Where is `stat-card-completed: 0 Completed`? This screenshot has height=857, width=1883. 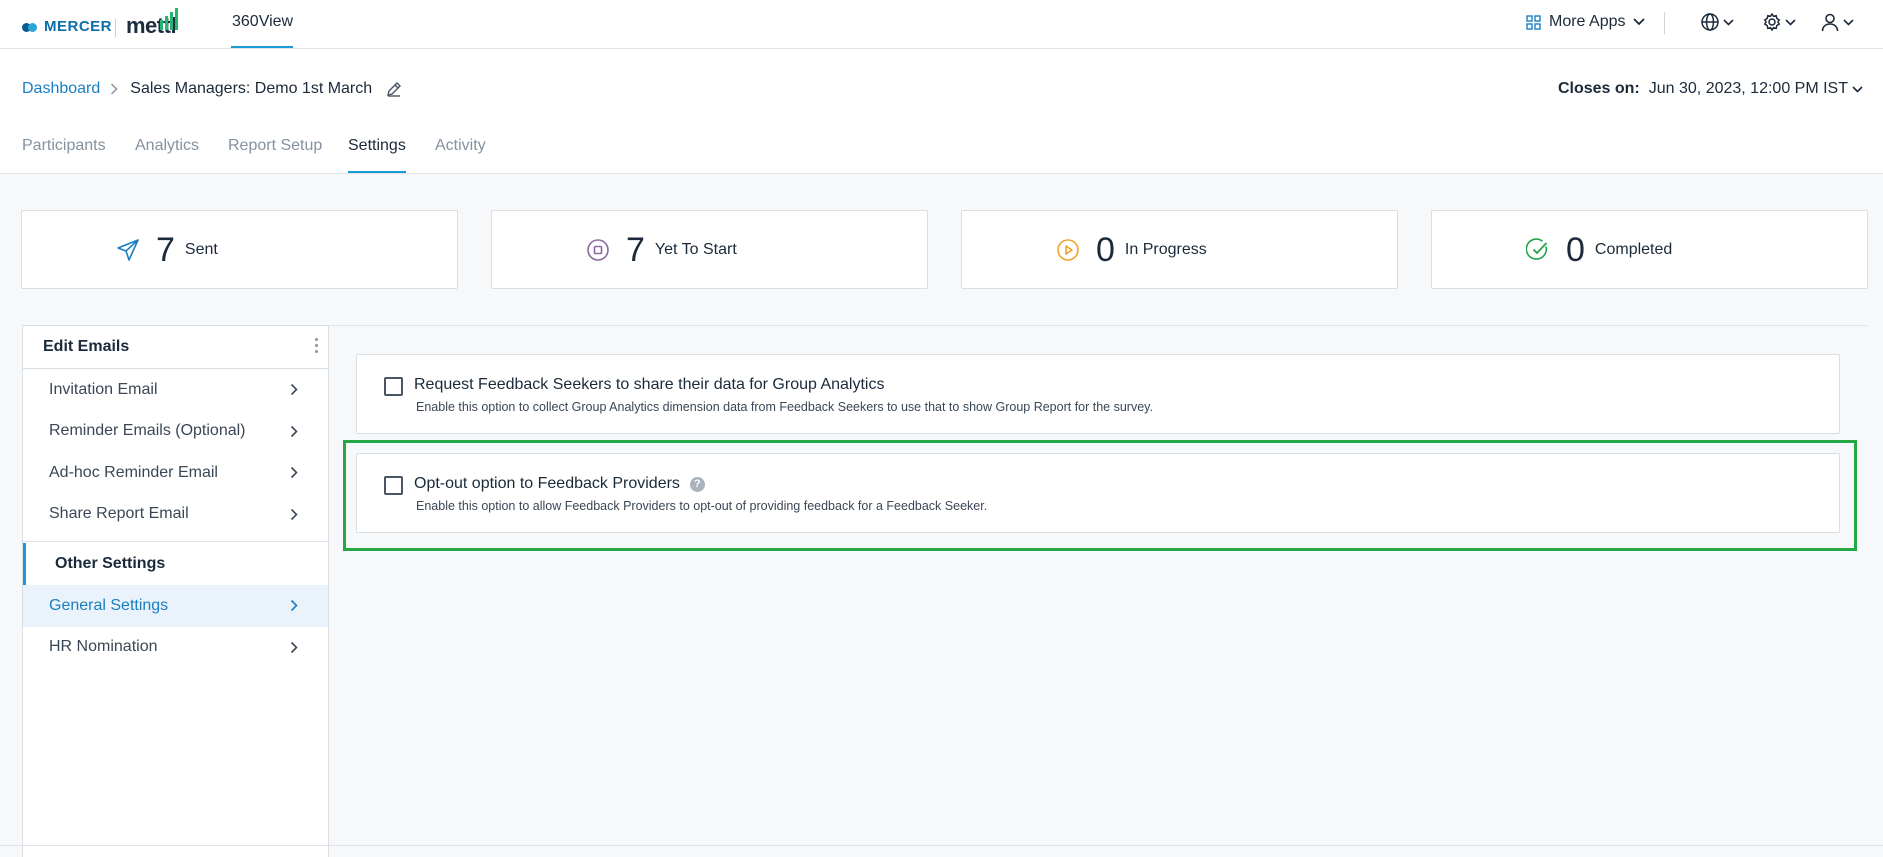
stat-card-completed: 0 Completed is located at coordinates (1649, 249).